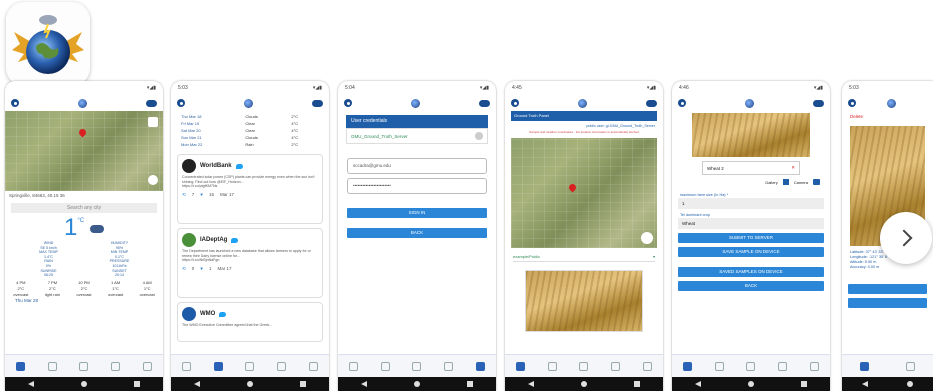  Describe the element at coordinates (48, 245) in the screenshot. I see `stat-wind: WIND SE 5 km/h` at that location.